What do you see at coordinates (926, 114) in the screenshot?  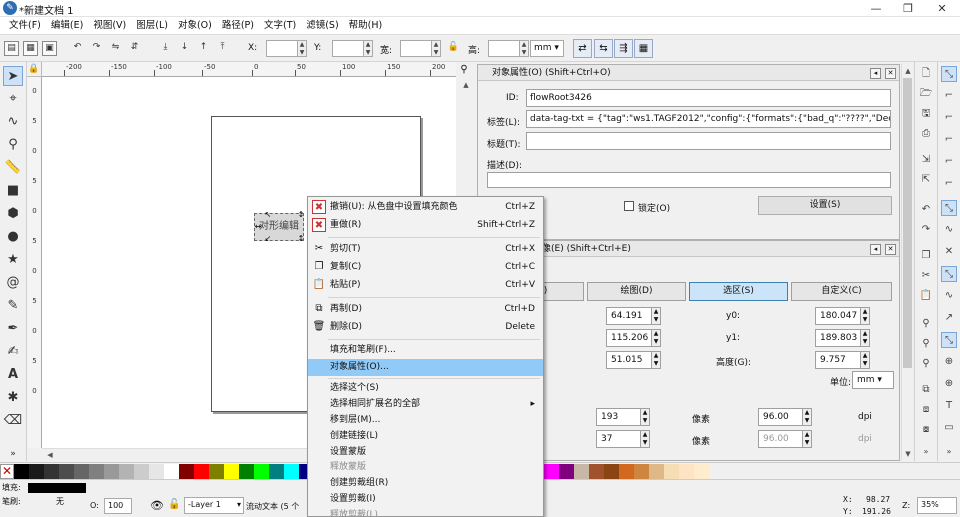 I see `save-icon: 🖫` at bounding box center [926, 114].